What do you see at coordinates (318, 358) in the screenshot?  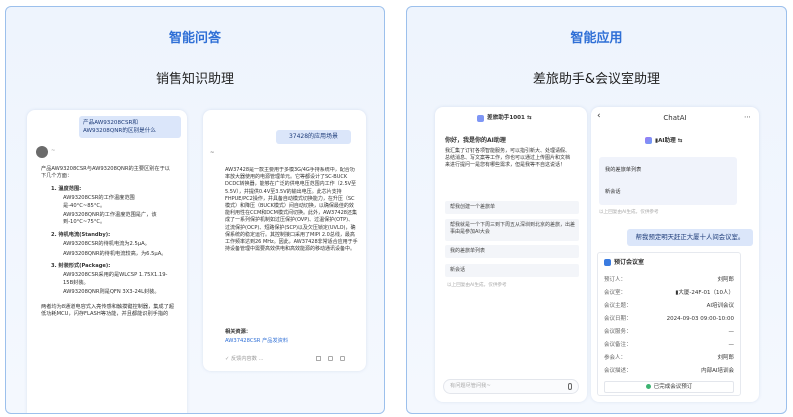 I see `copy-icon` at bounding box center [318, 358].